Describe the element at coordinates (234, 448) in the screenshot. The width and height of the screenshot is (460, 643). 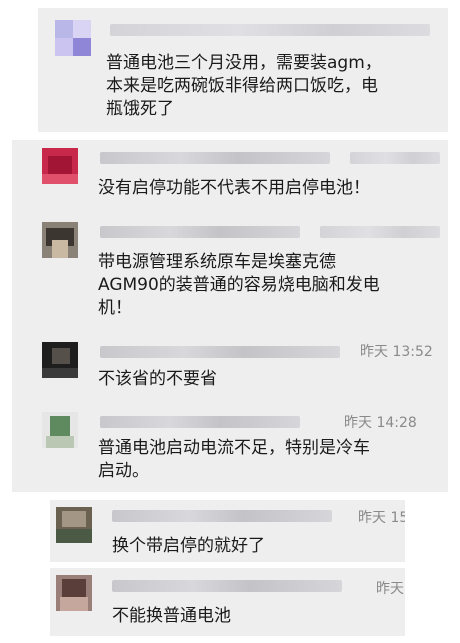
I see `comment-line: 普通电池启动电流不足，特别是冷车` at that location.